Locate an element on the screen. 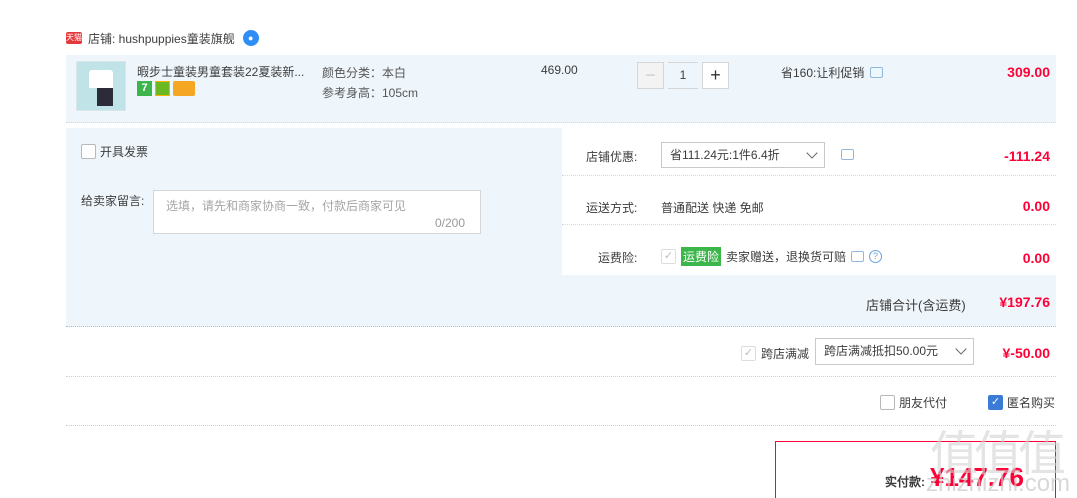  sku-color: 颜色分类：本白 is located at coordinates (364, 73).